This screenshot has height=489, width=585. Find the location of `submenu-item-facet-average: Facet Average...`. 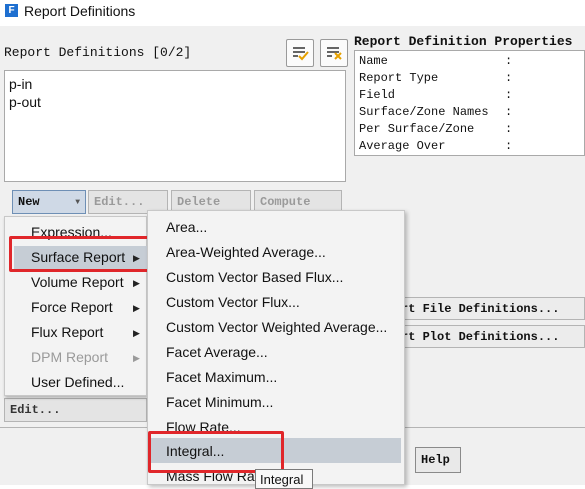

submenu-item-facet-average: Facet Average... is located at coordinates (217, 352).